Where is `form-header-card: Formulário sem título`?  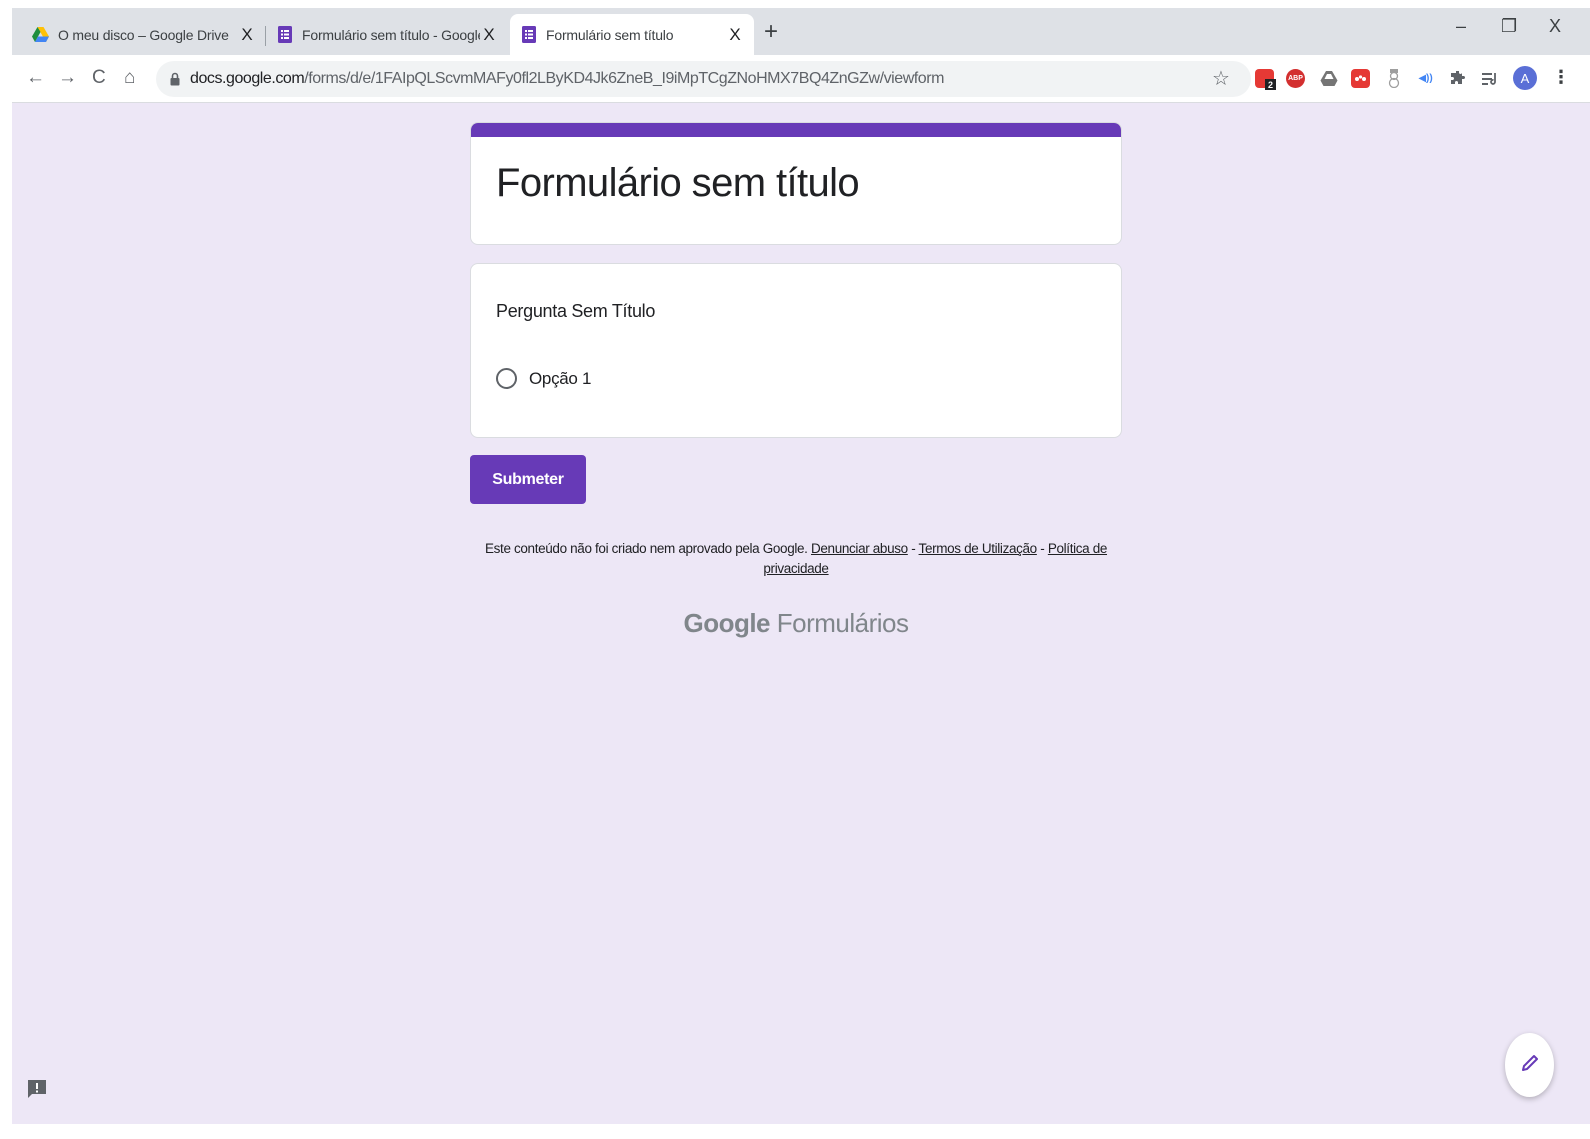
form-header-card: Formulário sem título is located at coordinates (796, 183).